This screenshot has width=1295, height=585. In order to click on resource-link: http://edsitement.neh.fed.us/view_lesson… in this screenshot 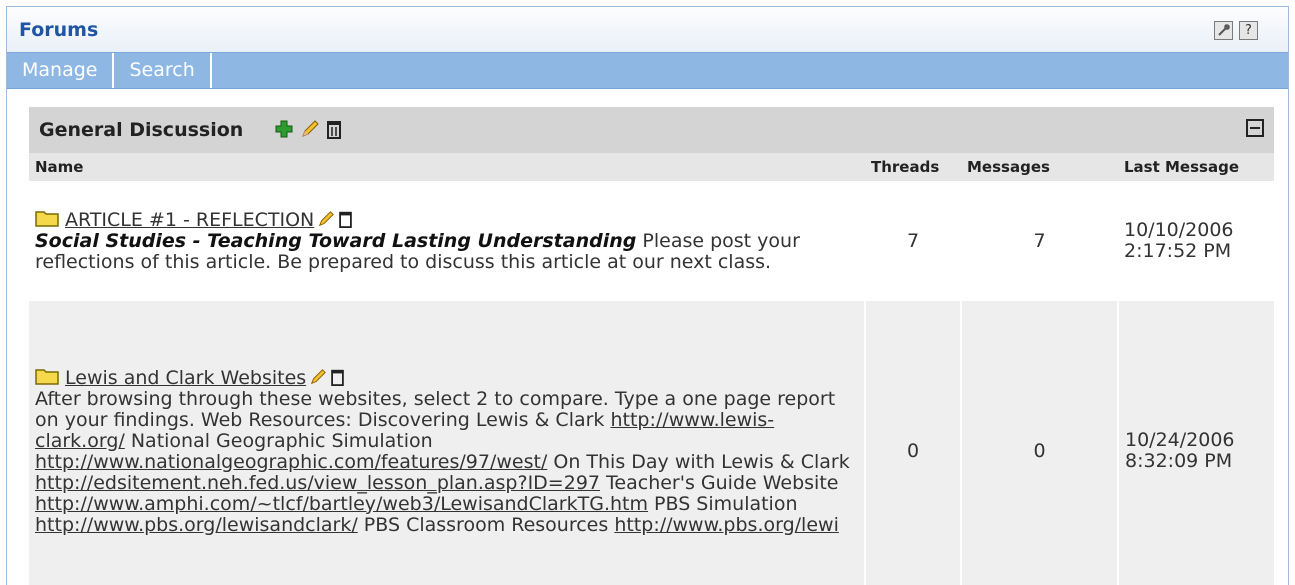, I will do `click(317, 483)`.